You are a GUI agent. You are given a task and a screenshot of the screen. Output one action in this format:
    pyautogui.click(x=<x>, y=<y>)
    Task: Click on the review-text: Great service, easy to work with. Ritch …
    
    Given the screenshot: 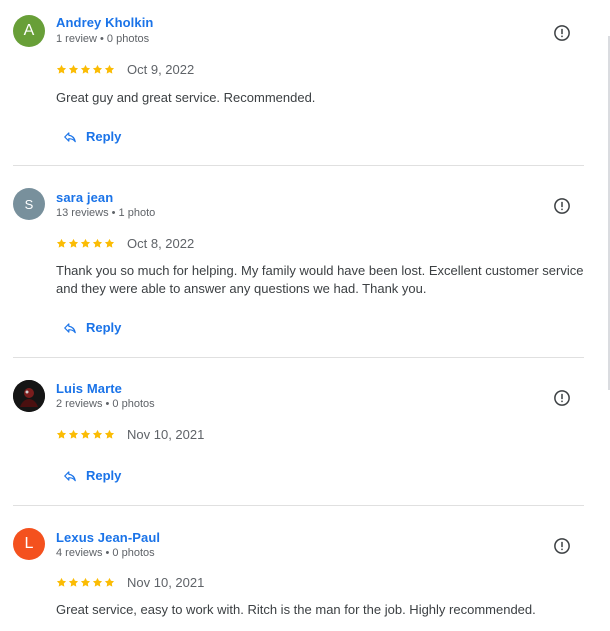 What is the action you would take?
    pyautogui.click(x=296, y=609)
    